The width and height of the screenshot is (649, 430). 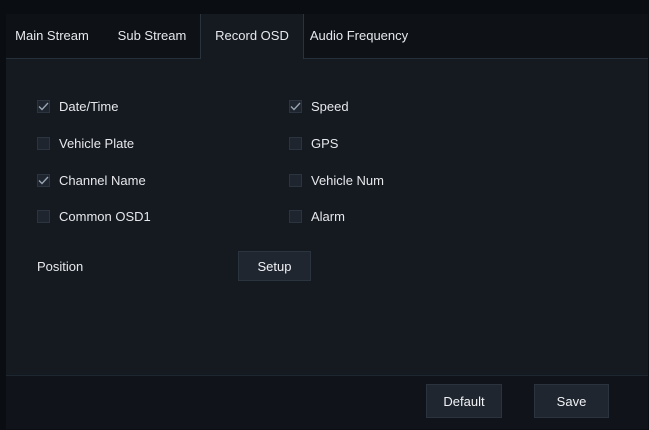 I want to click on channel-name-checkbox, so click(x=43, y=180).